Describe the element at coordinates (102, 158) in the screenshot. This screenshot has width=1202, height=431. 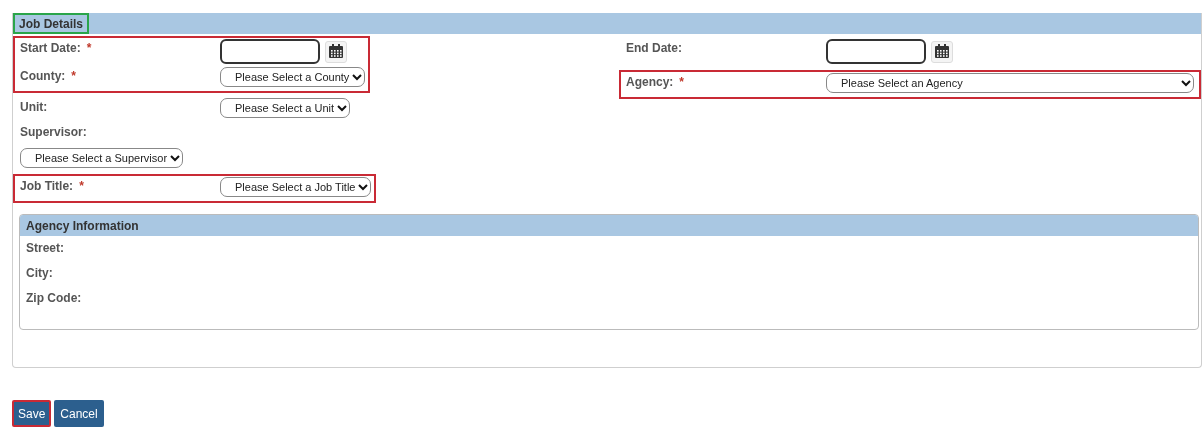
I see `dropdown: Please Select a Supervisor` at that location.